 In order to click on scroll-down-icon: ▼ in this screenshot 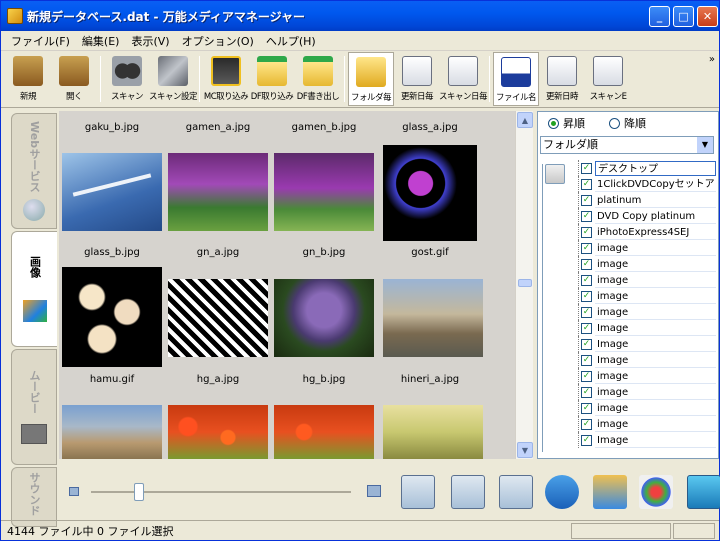, I will do `click(525, 450)`.